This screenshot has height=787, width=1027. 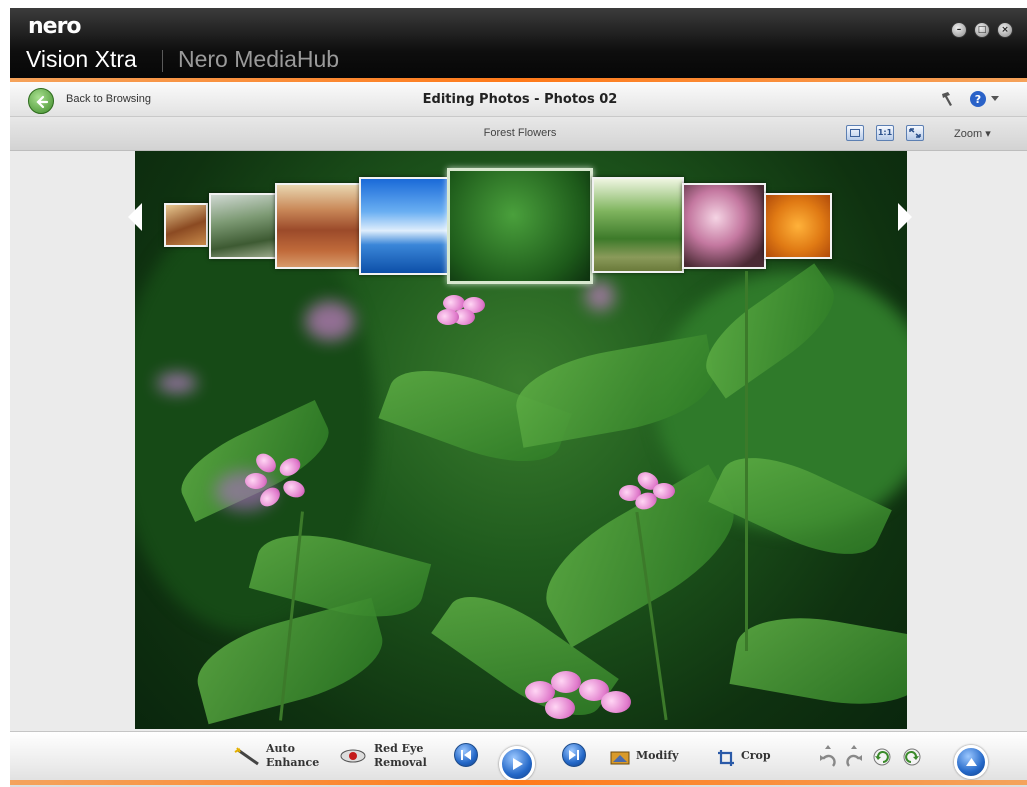 I want to click on play-icon, so click(x=518, y=764).